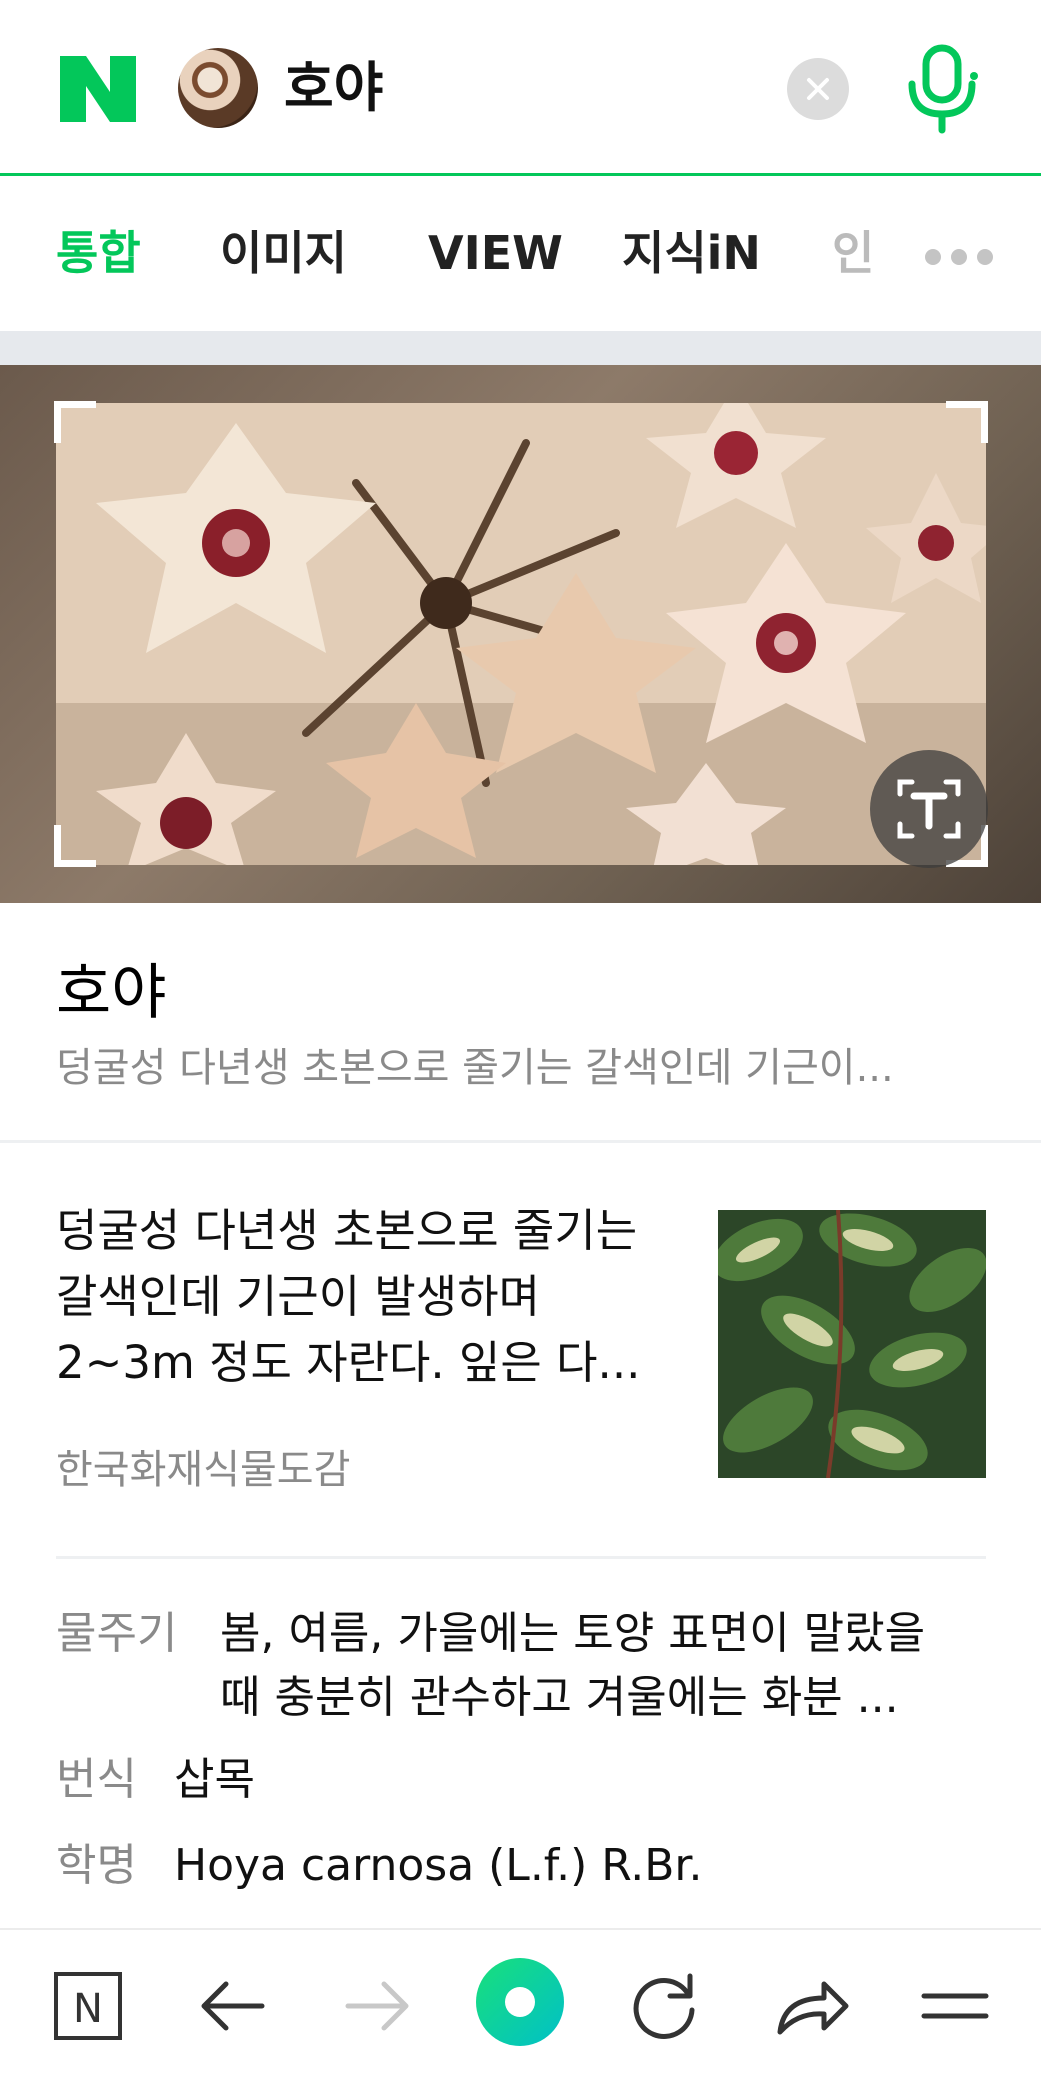 The width and height of the screenshot is (1041, 2081). Describe the element at coordinates (283, 253) in the screenshot. I see `tab-images: 이미지` at that location.